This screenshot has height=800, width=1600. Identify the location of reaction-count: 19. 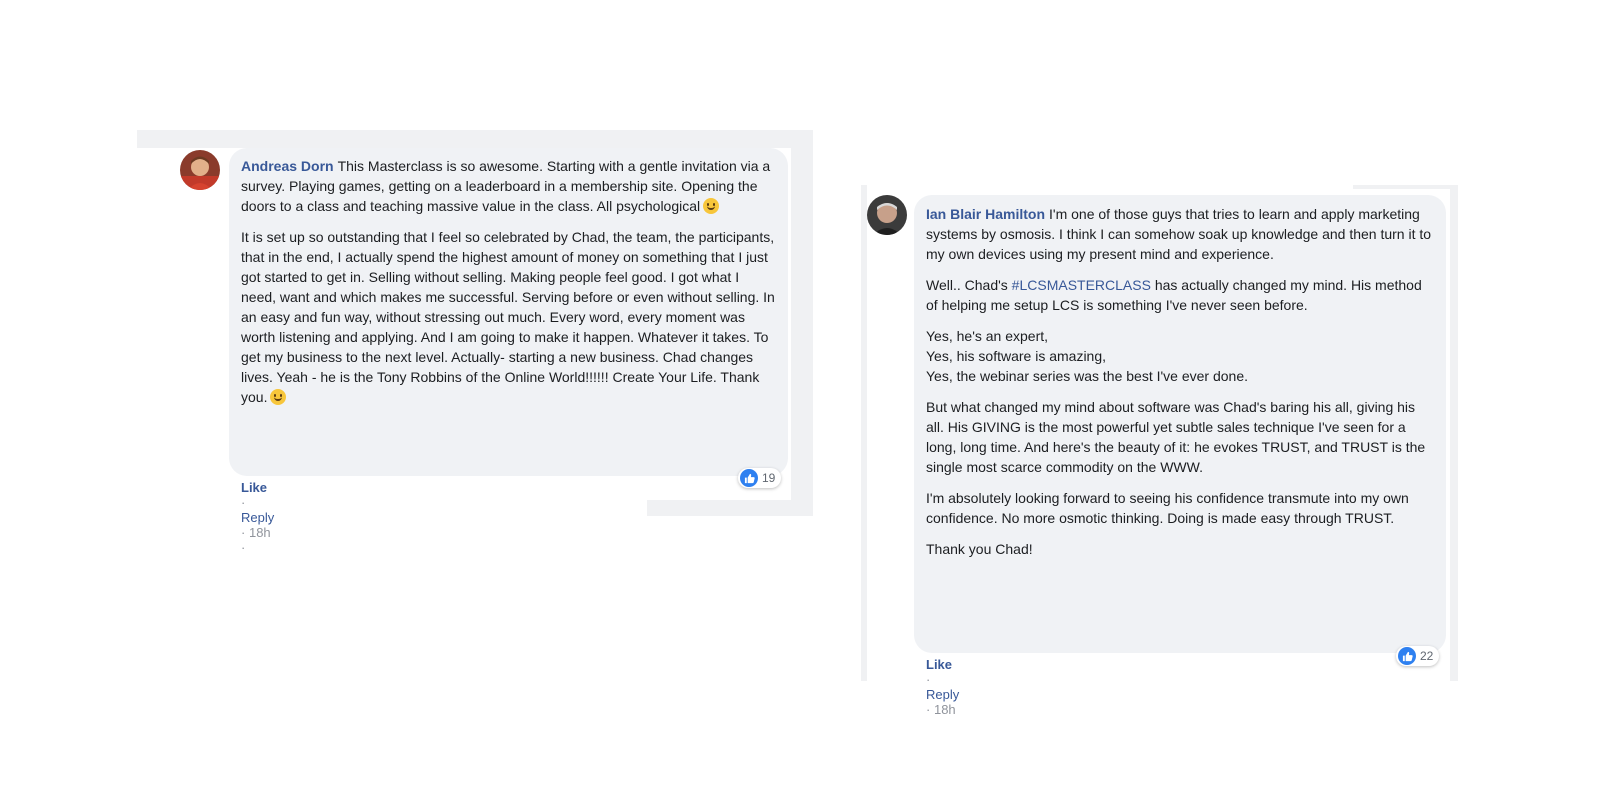
(769, 478).